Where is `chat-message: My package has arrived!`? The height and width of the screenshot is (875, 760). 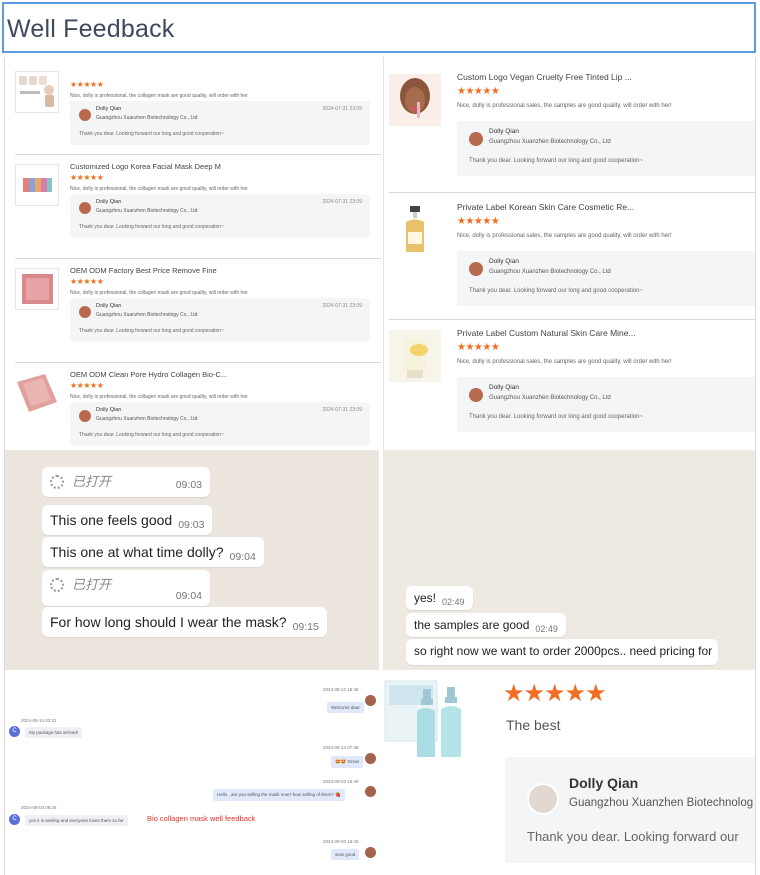 chat-message: My package has arrived! is located at coordinates (54, 732).